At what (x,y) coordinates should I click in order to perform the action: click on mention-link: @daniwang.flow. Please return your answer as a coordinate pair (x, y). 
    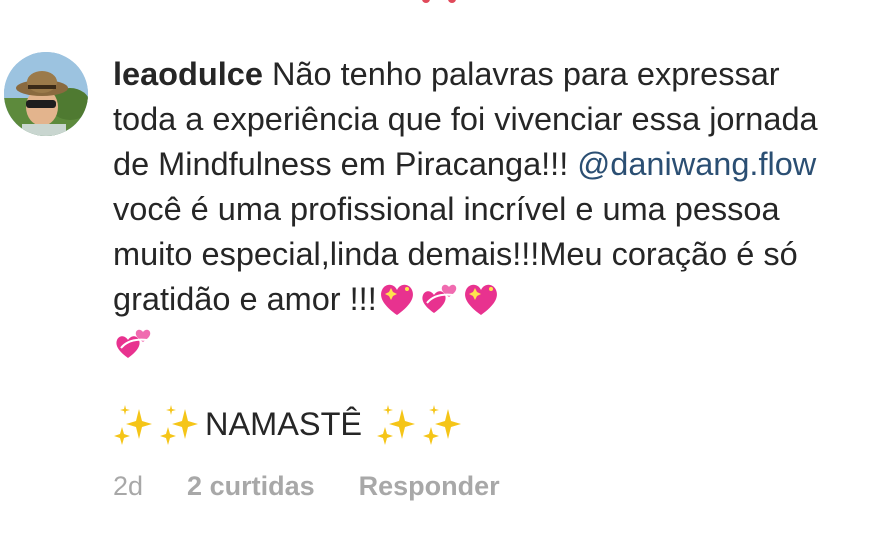
    Looking at the image, I should click on (696, 164).